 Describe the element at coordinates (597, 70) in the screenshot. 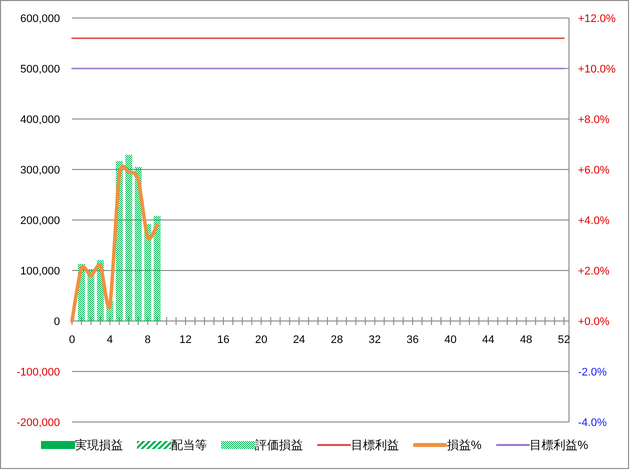

I see `axis-label: +10.0%` at that location.